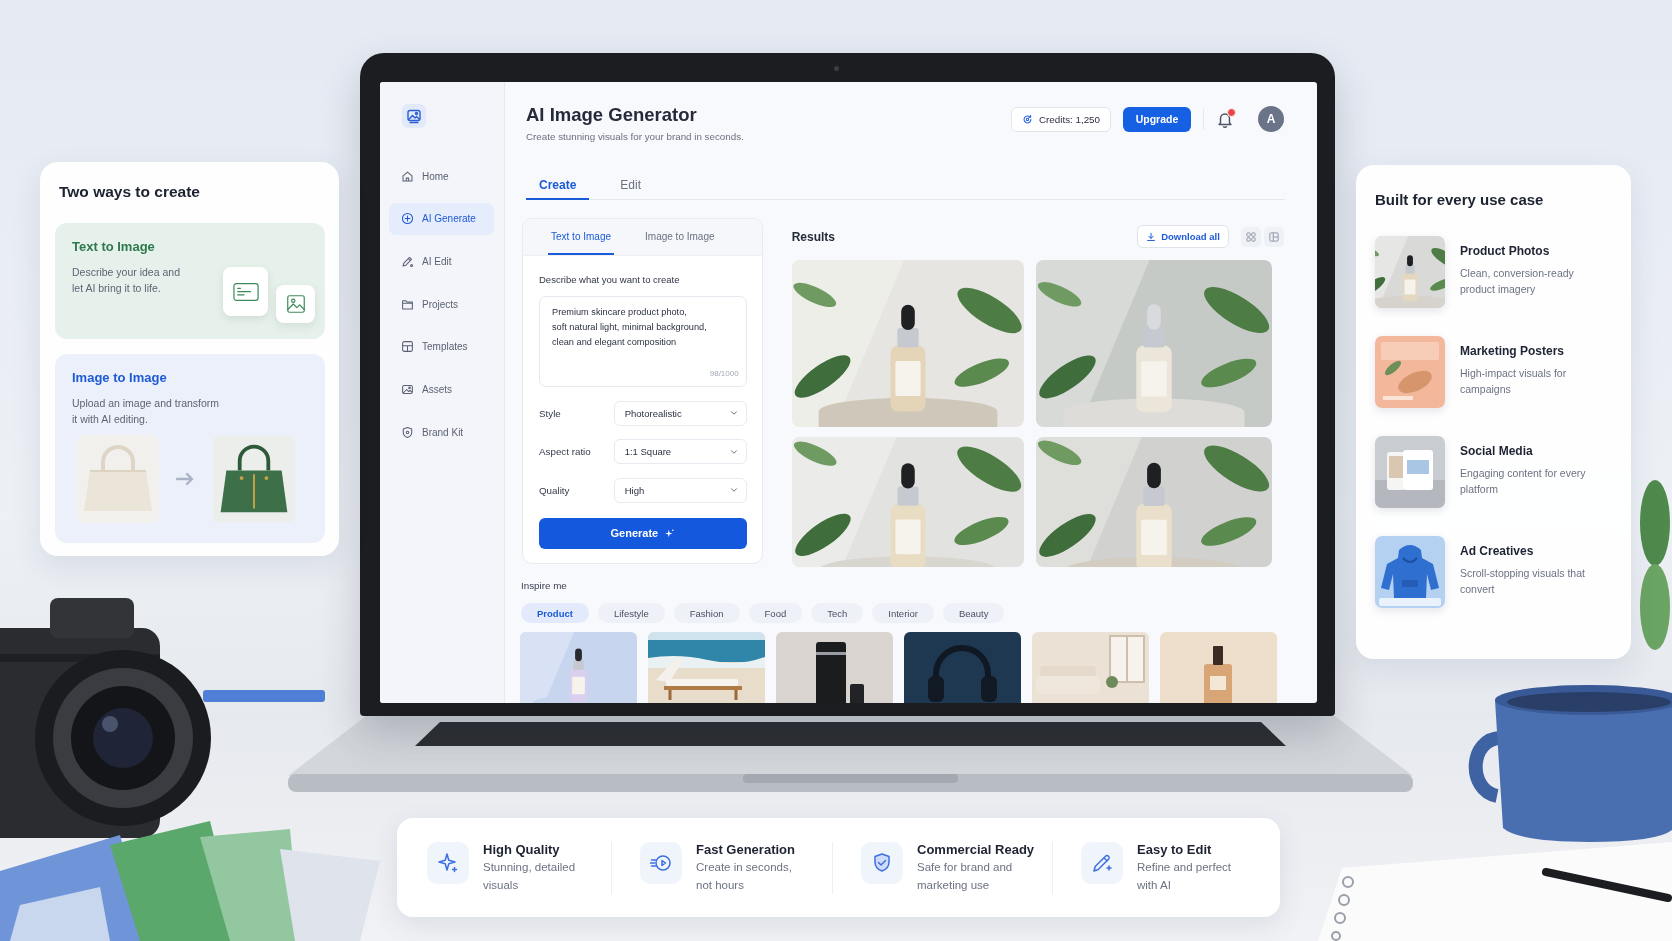  What do you see at coordinates (146, 411) in the screenshot?
I see `mode-description: Upload an image and transform it with AI editing.` at bounding box center [146, 411].